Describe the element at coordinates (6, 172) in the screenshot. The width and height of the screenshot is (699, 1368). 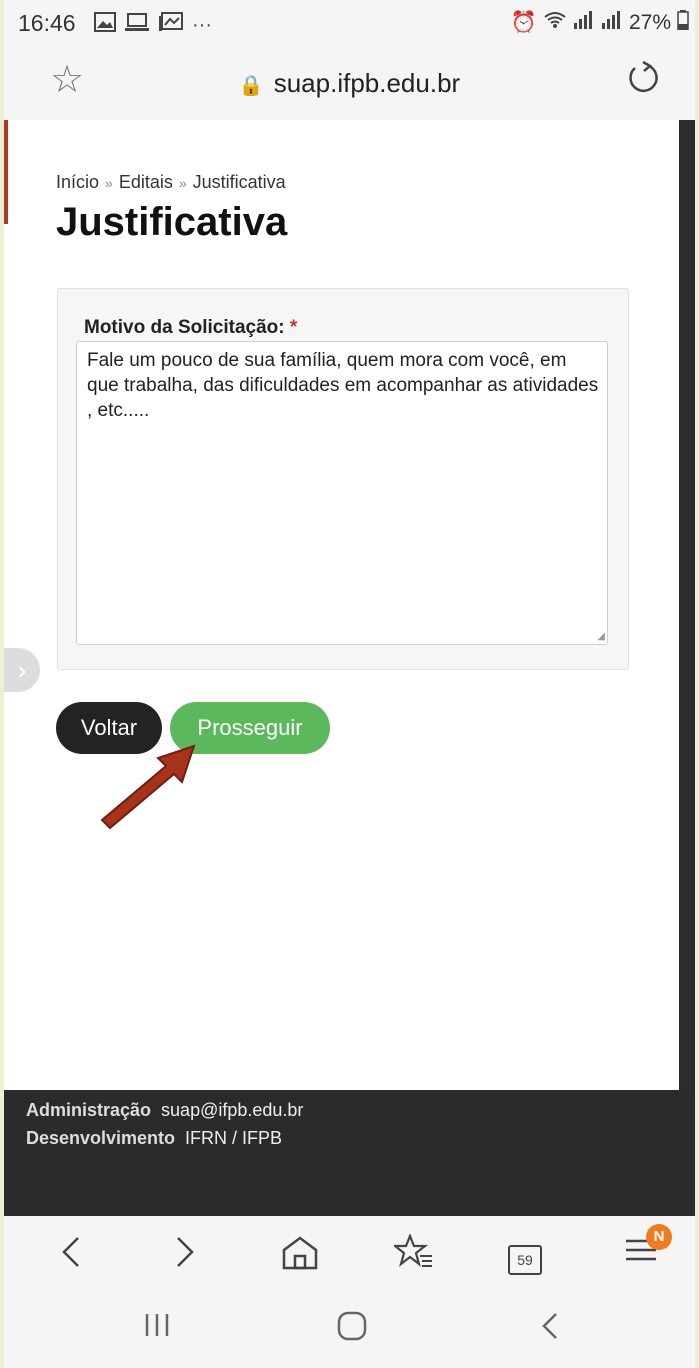
I see `left-edge-accent` at that location.